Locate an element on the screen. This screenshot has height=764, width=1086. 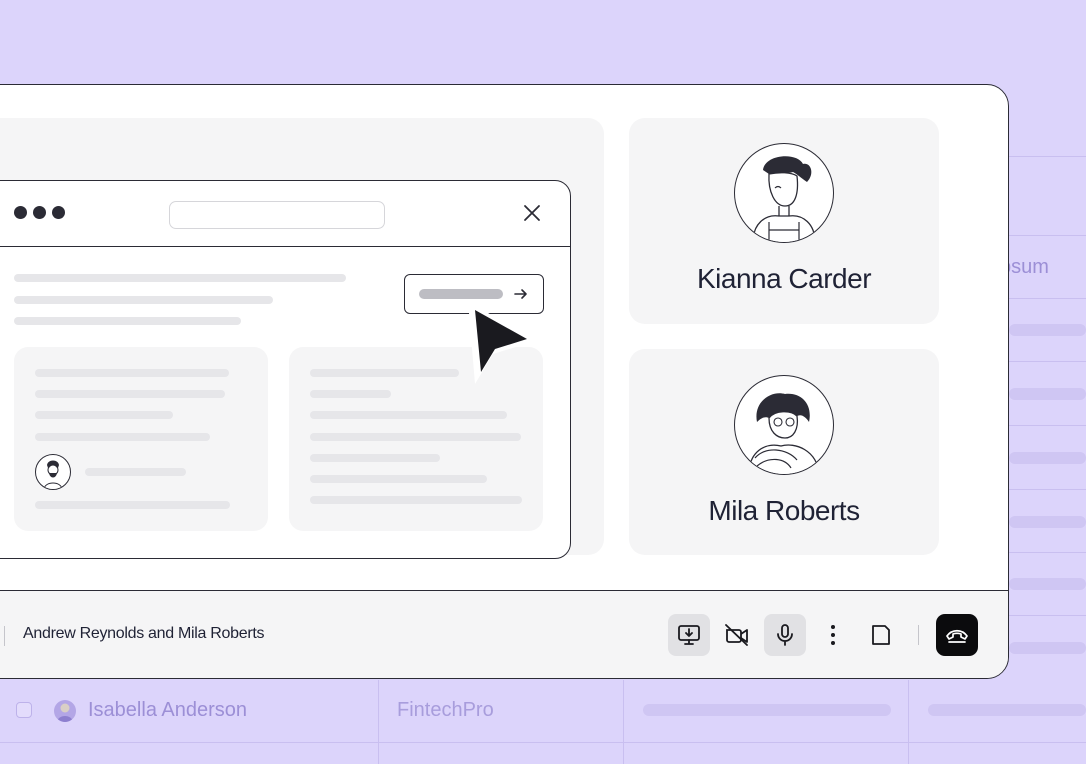
notes-button is located at coordinates (881, 635).